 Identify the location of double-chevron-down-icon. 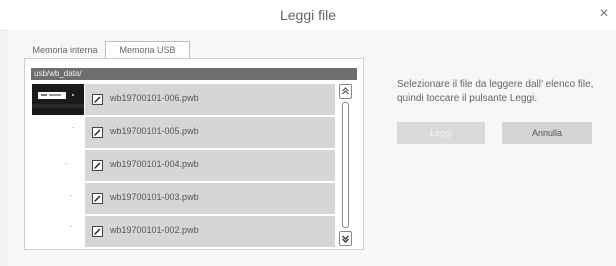
(345, 239).